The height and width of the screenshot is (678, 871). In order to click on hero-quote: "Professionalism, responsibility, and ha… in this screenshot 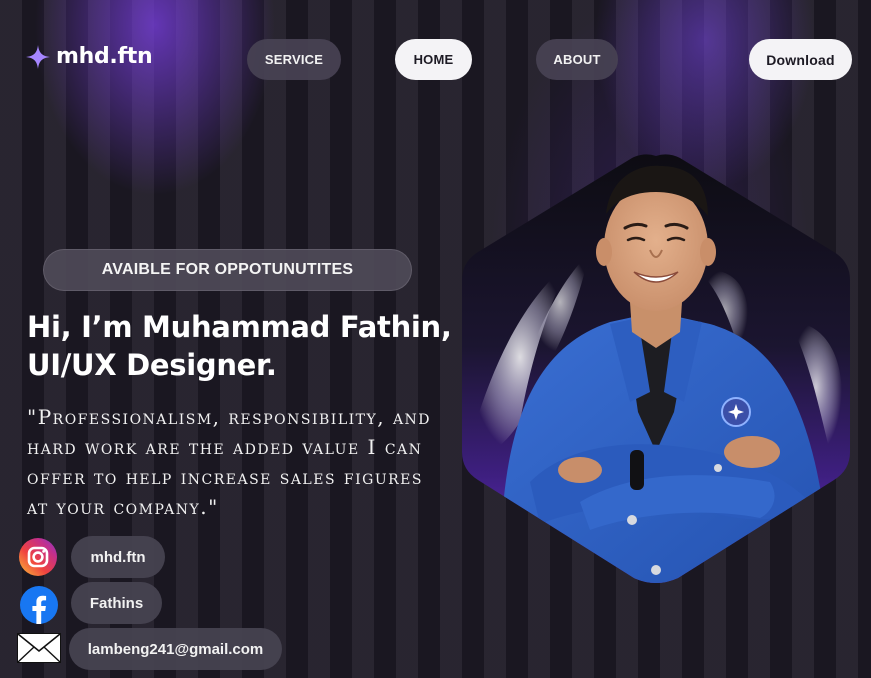, I will do `click(229, 462)`.